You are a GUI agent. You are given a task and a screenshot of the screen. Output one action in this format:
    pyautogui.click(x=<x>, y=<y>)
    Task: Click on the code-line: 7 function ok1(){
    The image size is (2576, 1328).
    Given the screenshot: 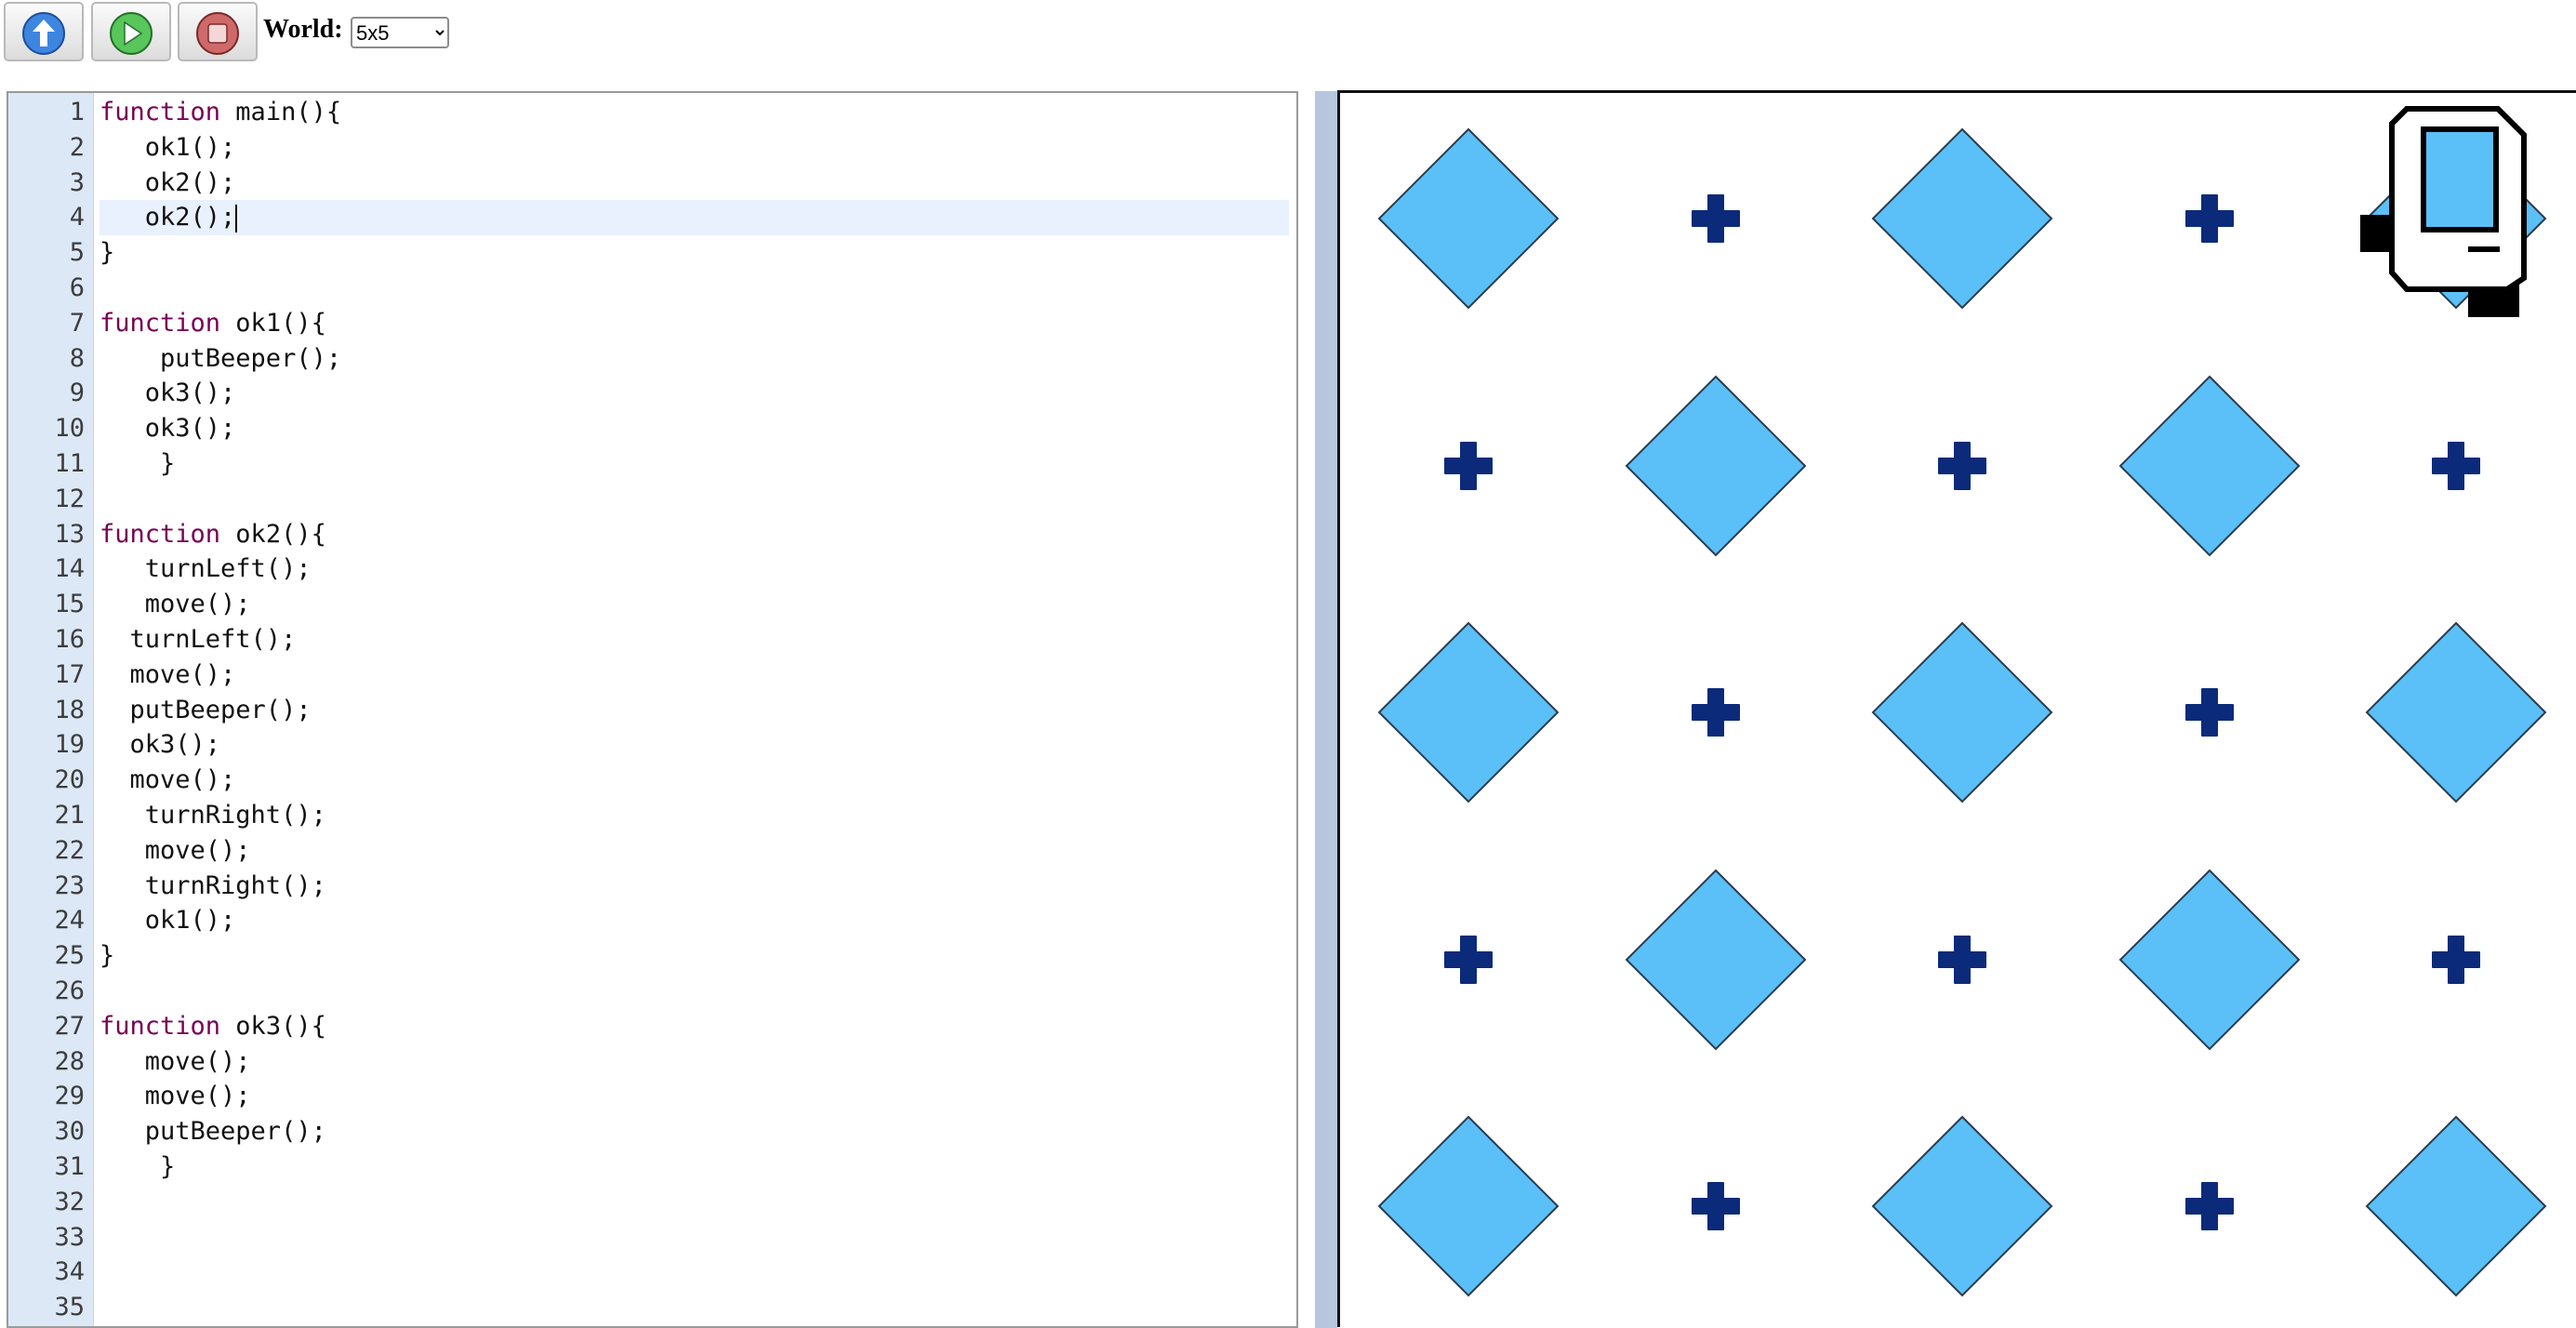 What is the action you would take?
    pyautogui.click(x=652, y=323)
    